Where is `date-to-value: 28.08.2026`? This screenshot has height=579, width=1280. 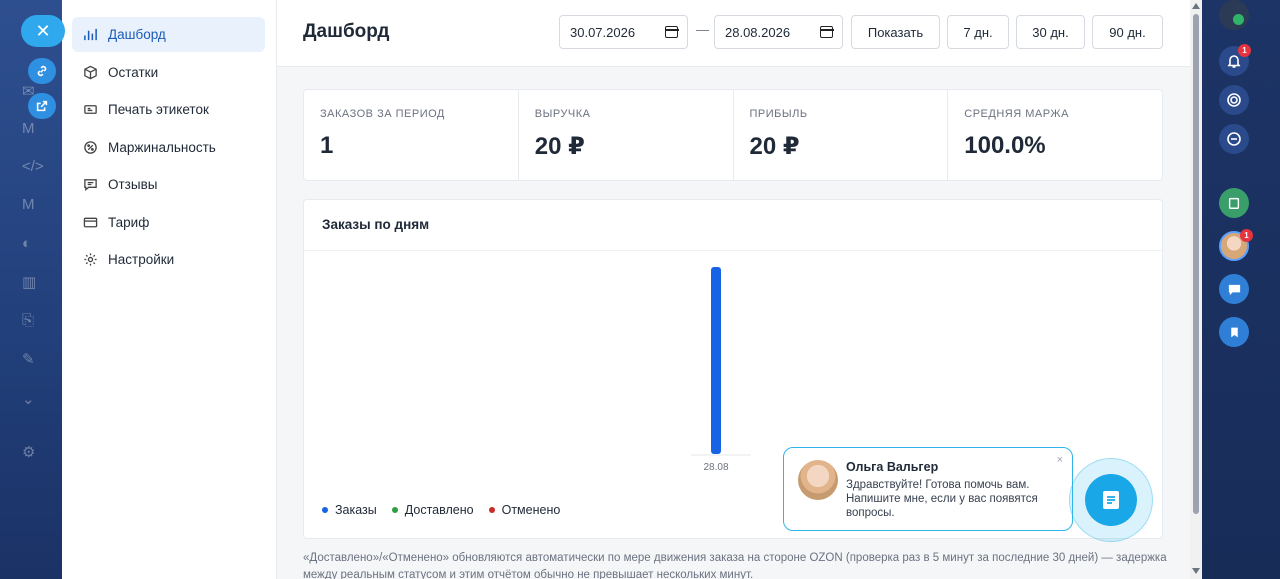 date-to-value: 28.08.2026 is located at coordinates (758, 32).